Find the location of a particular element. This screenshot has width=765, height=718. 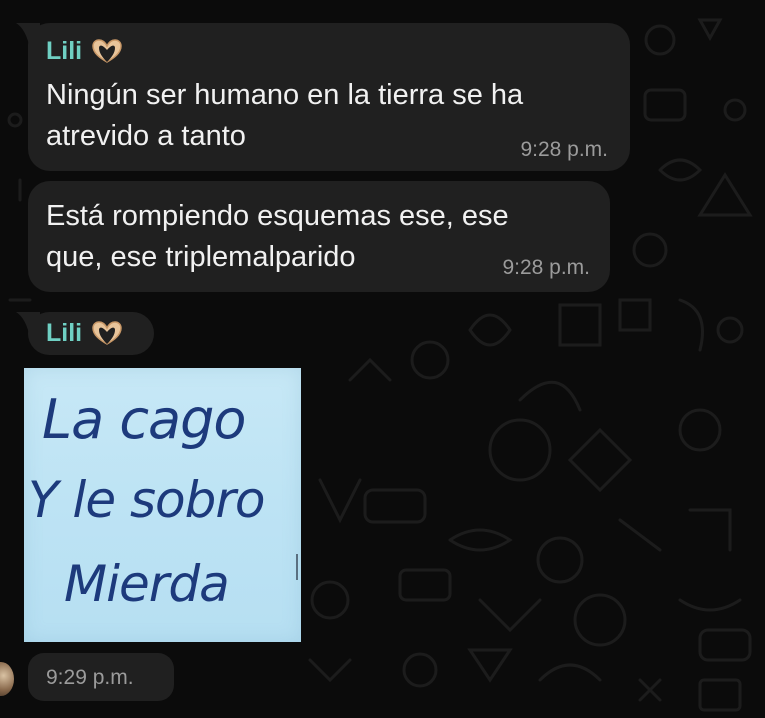

sticker-text-line-1: La cago is located at coordinates (144, 419).